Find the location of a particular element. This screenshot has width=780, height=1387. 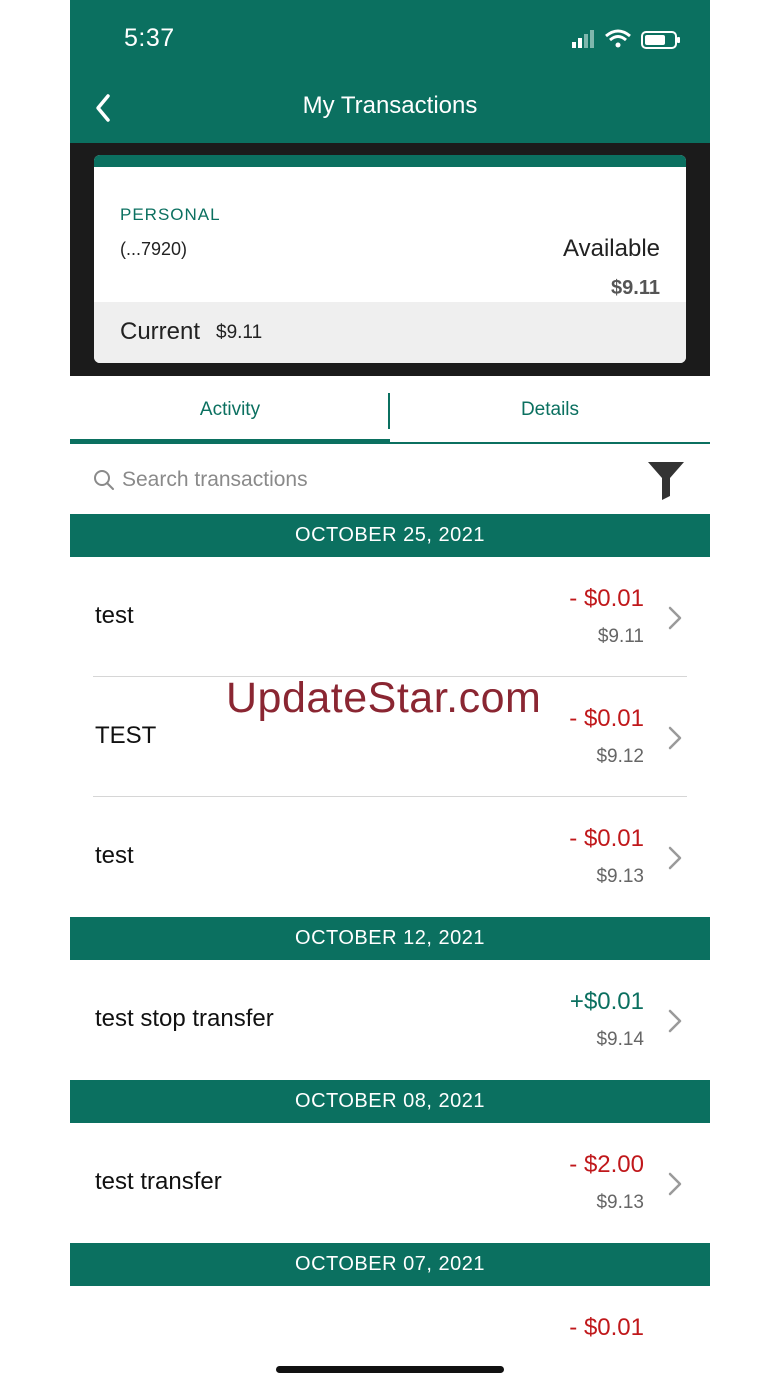

search-bar is located at coordinates (390, 479).